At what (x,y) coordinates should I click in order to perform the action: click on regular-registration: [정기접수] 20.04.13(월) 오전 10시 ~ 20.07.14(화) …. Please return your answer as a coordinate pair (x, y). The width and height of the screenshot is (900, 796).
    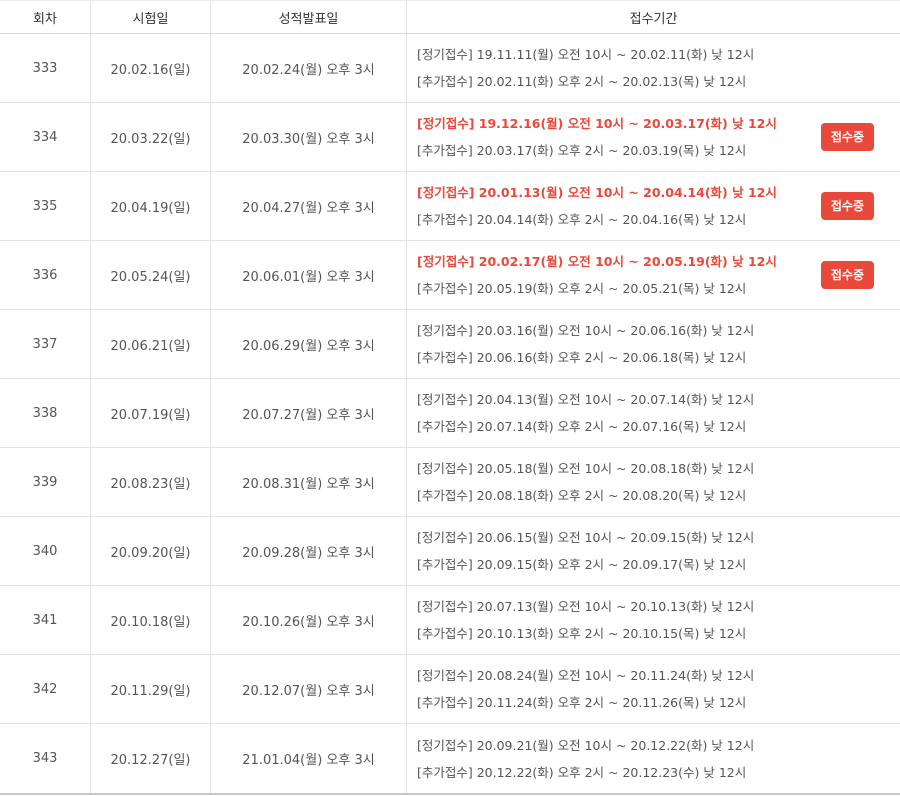
    Looking at the image, I should click on (586, 399).